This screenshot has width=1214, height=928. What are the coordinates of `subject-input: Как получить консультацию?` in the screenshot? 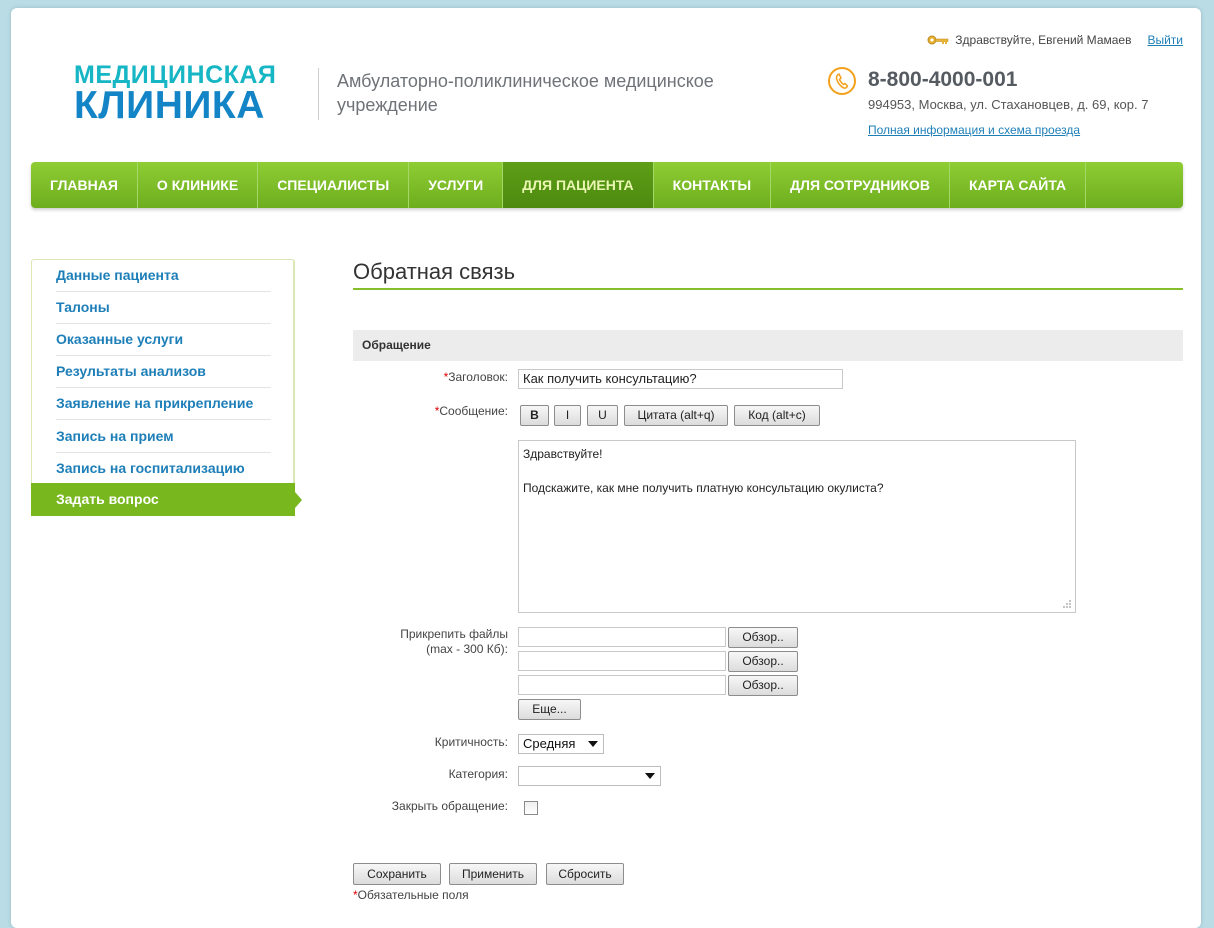 It's located at (680, 379).